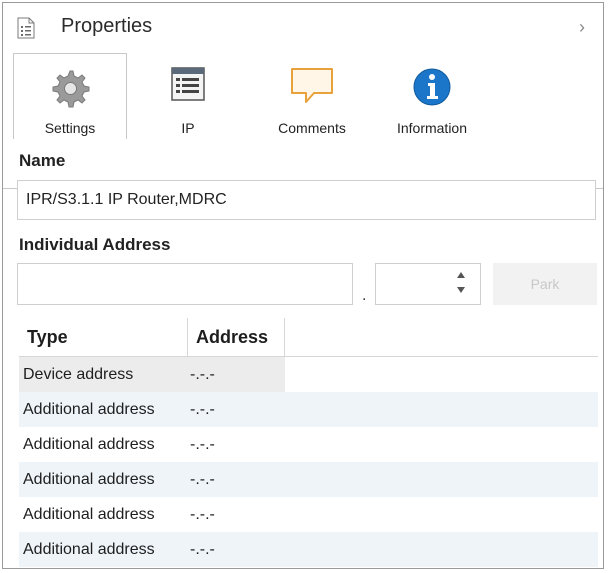 This screenshot has height=573, width=608. Describe the element at coordinates (95, 244) in the screenshot. I see `individual-address-label: Individual Address` at that location.